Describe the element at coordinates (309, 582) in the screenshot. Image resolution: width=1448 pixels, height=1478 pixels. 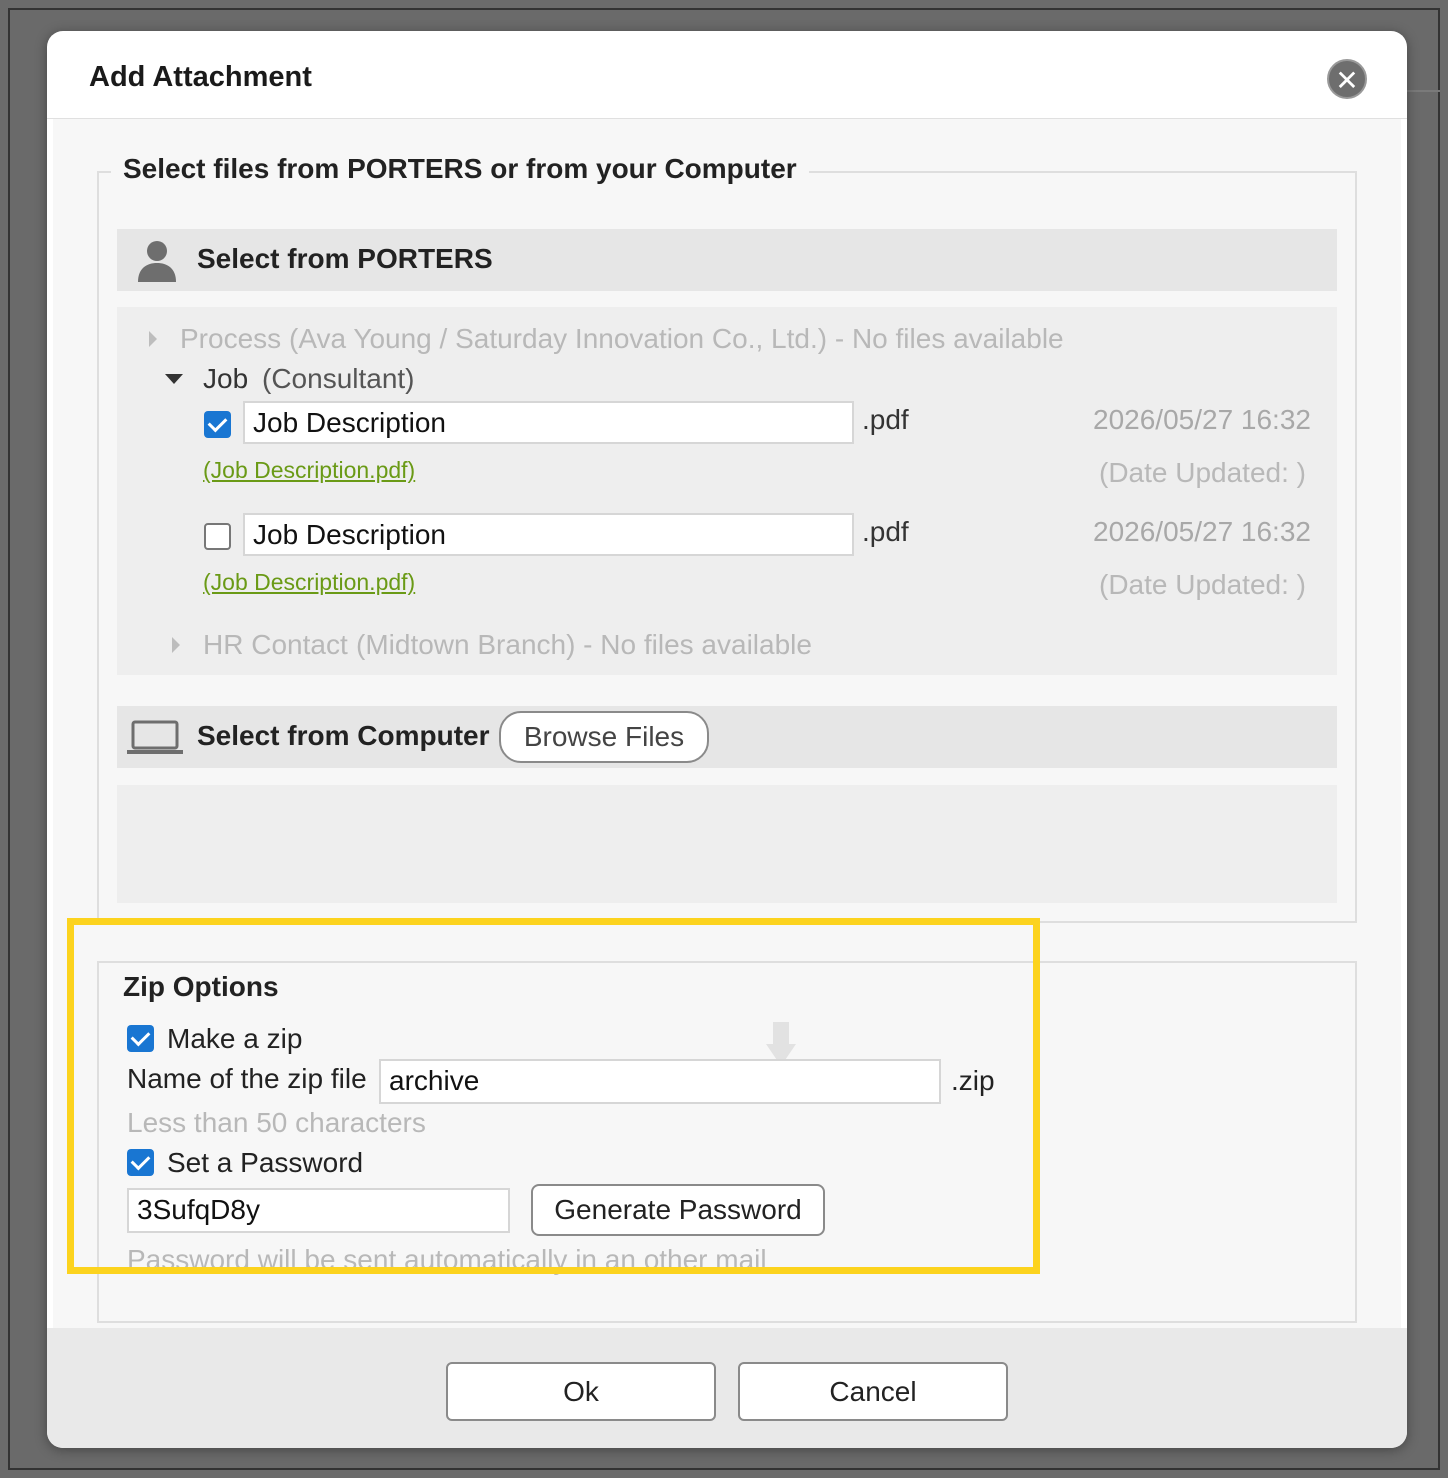
I see `file-2-link: (Job Description.pdf)` at that location.